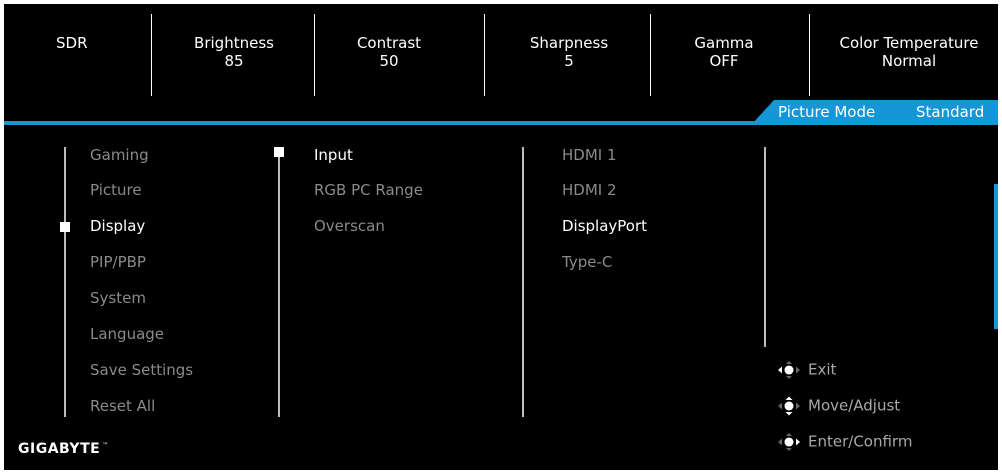  I want to click on sharpness-status: Sharpness 5, so click(569, 52).